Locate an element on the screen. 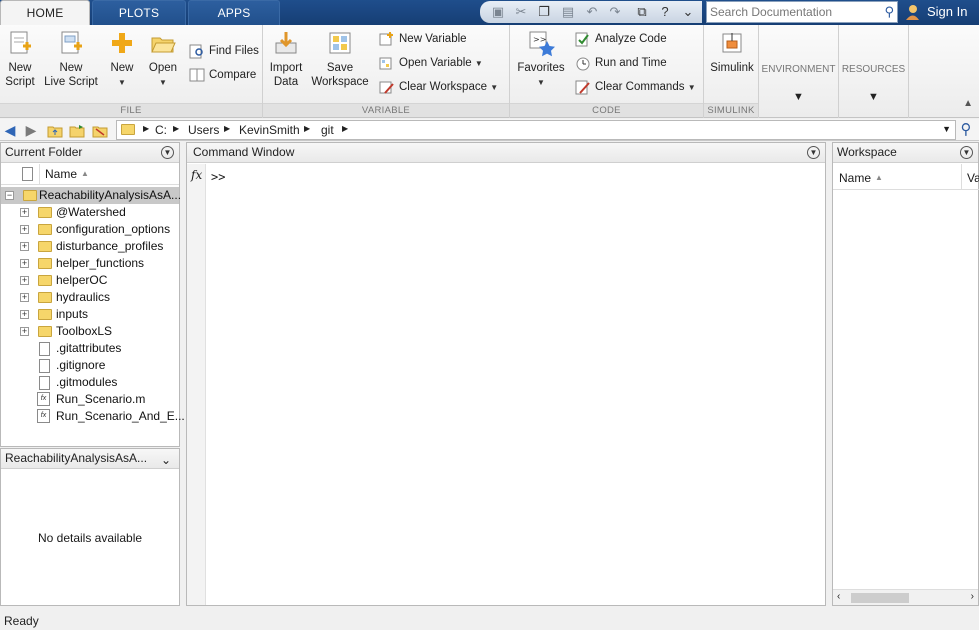 The width and height of the screenshot is (979, 630). m-file-row: fx Run_Scenario.m is located at coordinates (90, 399).